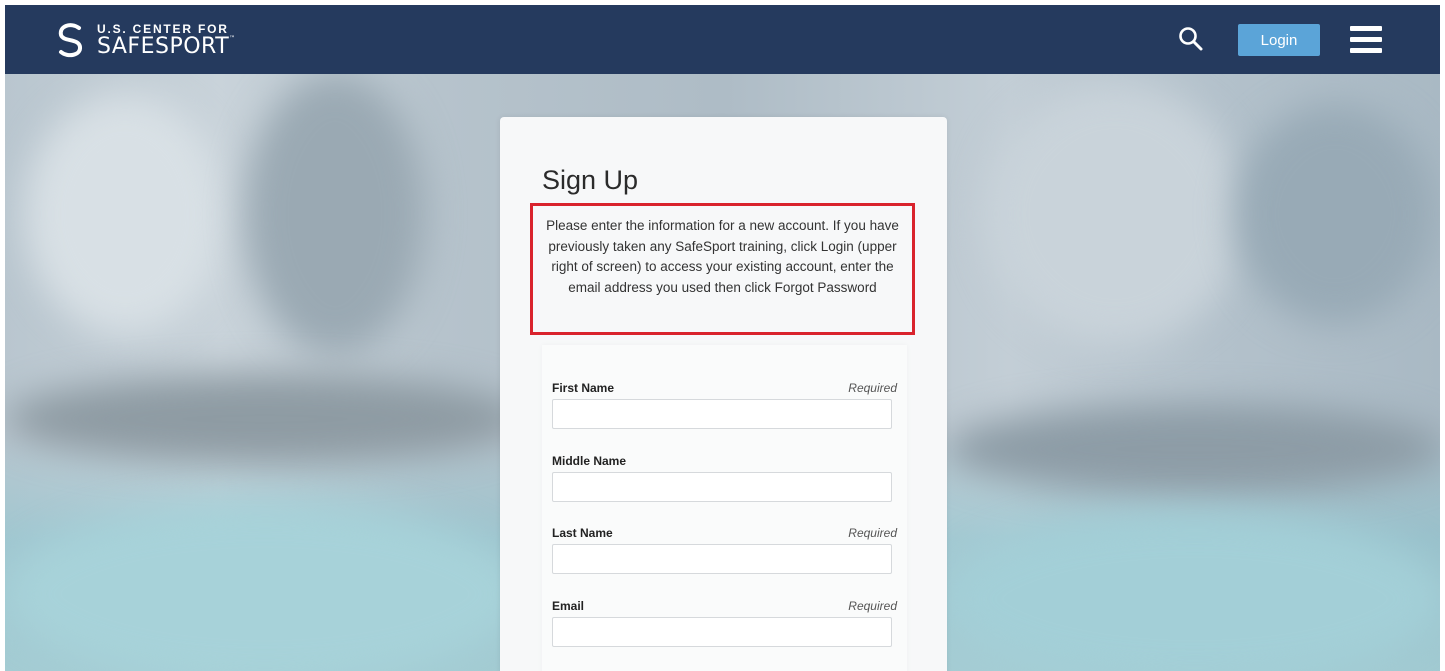 The image size is (1445, 671). Describe the element at coordinates (583, 388) in the screenshot. I see `first-name-label: First Name` at that location.